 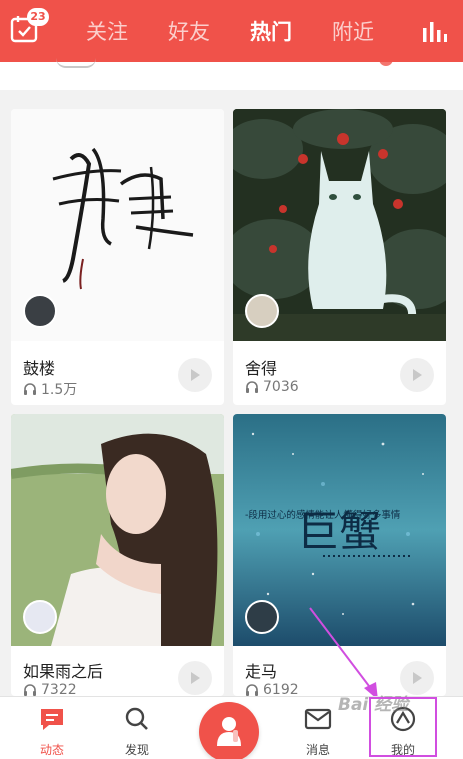 I want to click on nav-feed: 动态, so click(x=52, y=728).